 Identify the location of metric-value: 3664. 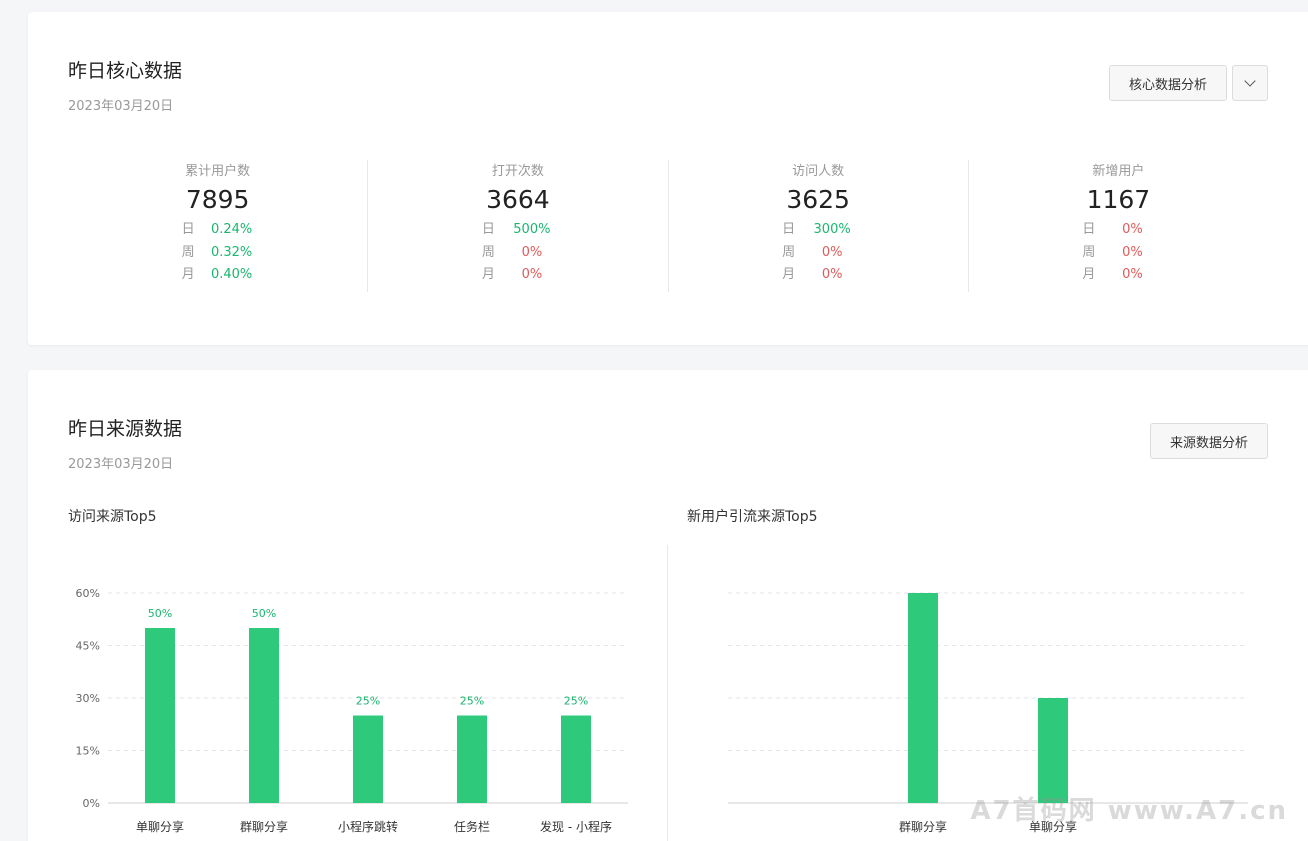
(518, 199).